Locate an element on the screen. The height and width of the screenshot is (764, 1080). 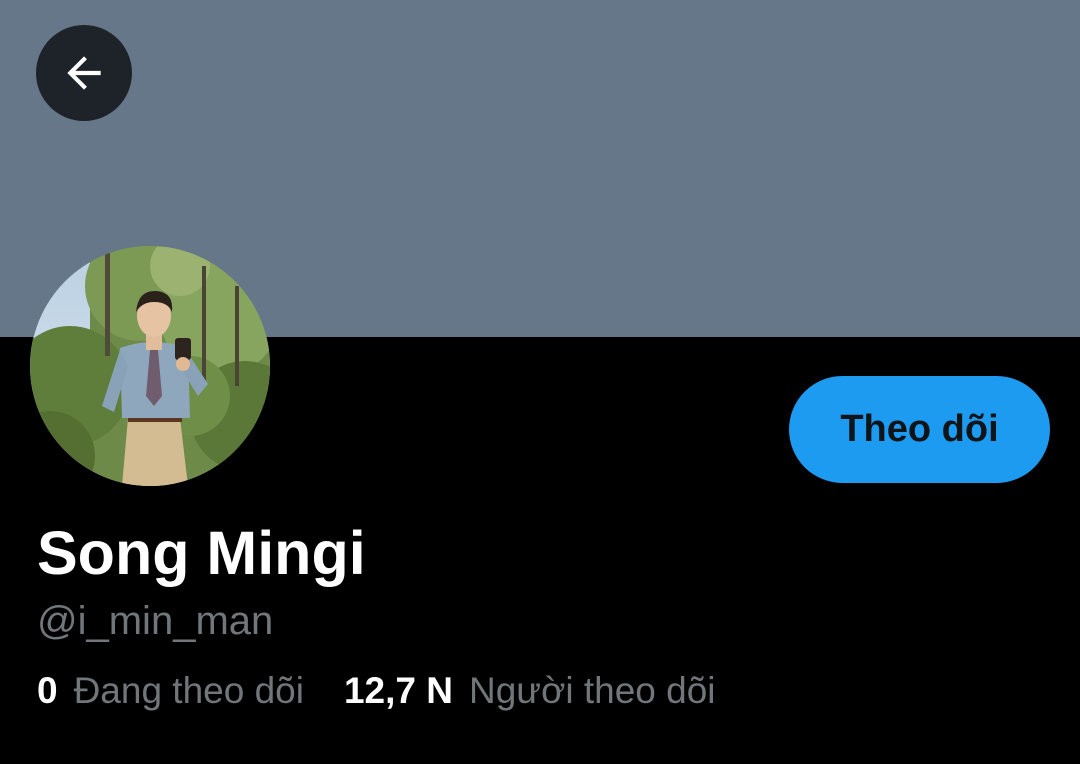
followers-link: 12,7 N Người theo dõi is located at coordinates (530, 691).